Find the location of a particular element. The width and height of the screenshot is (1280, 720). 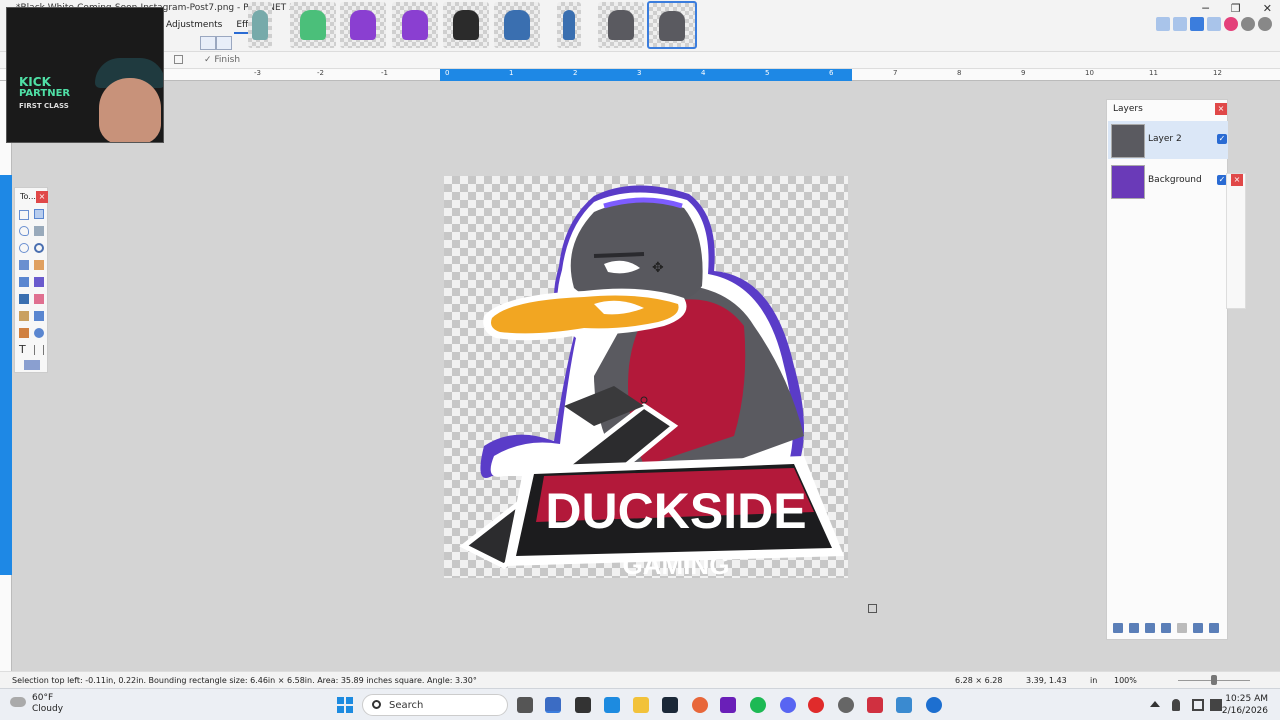

rectangle-select-icon is located at coordinates (24, 215).